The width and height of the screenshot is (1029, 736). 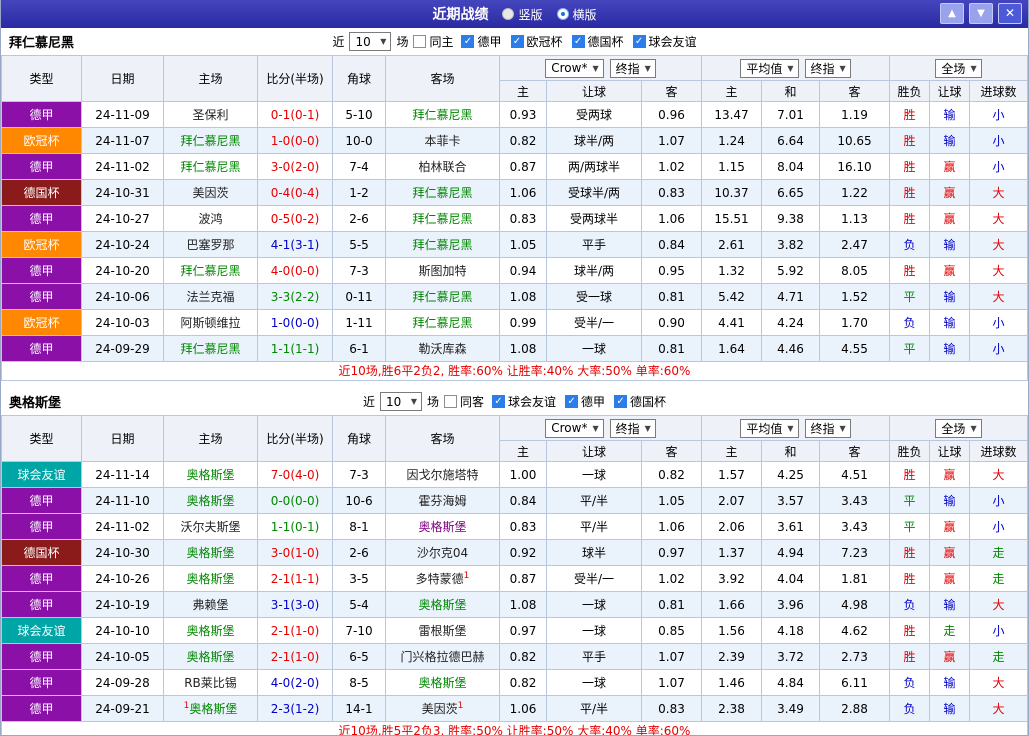 I want to click on titlebar: 近期战绩 竖版 横版 ▲ ▼ ✕, so click(x=514, y=14).